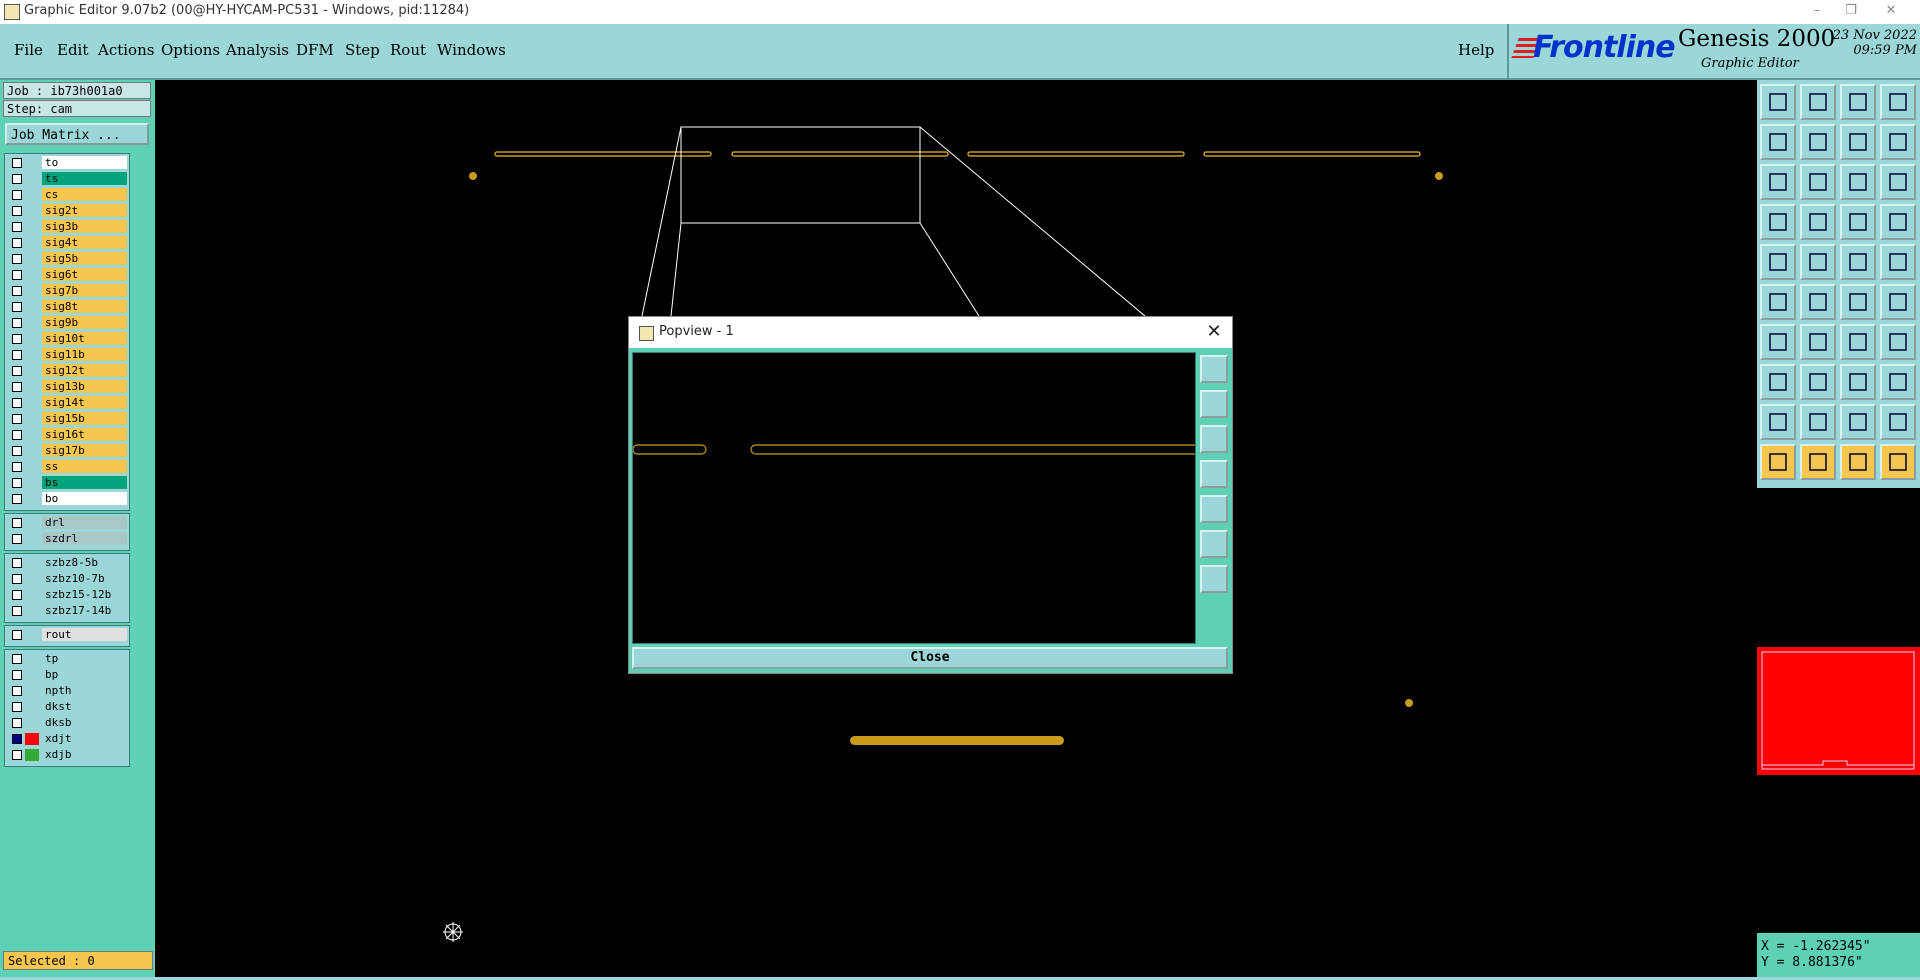 This screenshot has width=1920, height=980. I want to click on layer-name: ts, so click(84, 178).